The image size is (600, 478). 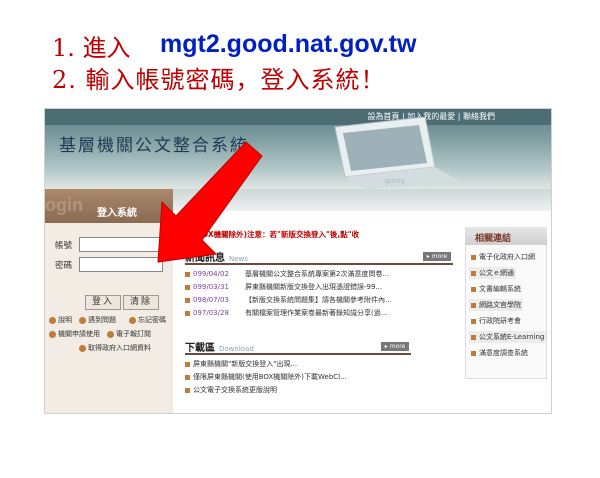 What do you see at coordinates (129, 334) in the screenshot?
I see `newsletter-link: 電子報訂閱` at bounding box center [129, 334].